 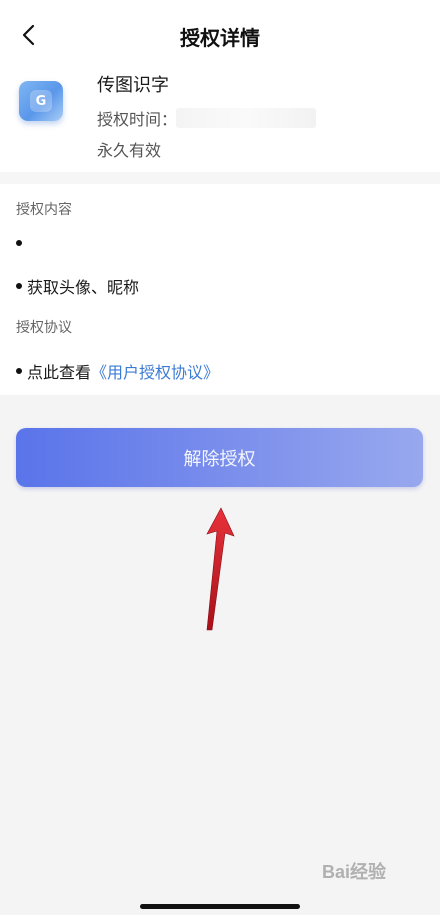 I want to click on list-item, so click(x=21, y=243).